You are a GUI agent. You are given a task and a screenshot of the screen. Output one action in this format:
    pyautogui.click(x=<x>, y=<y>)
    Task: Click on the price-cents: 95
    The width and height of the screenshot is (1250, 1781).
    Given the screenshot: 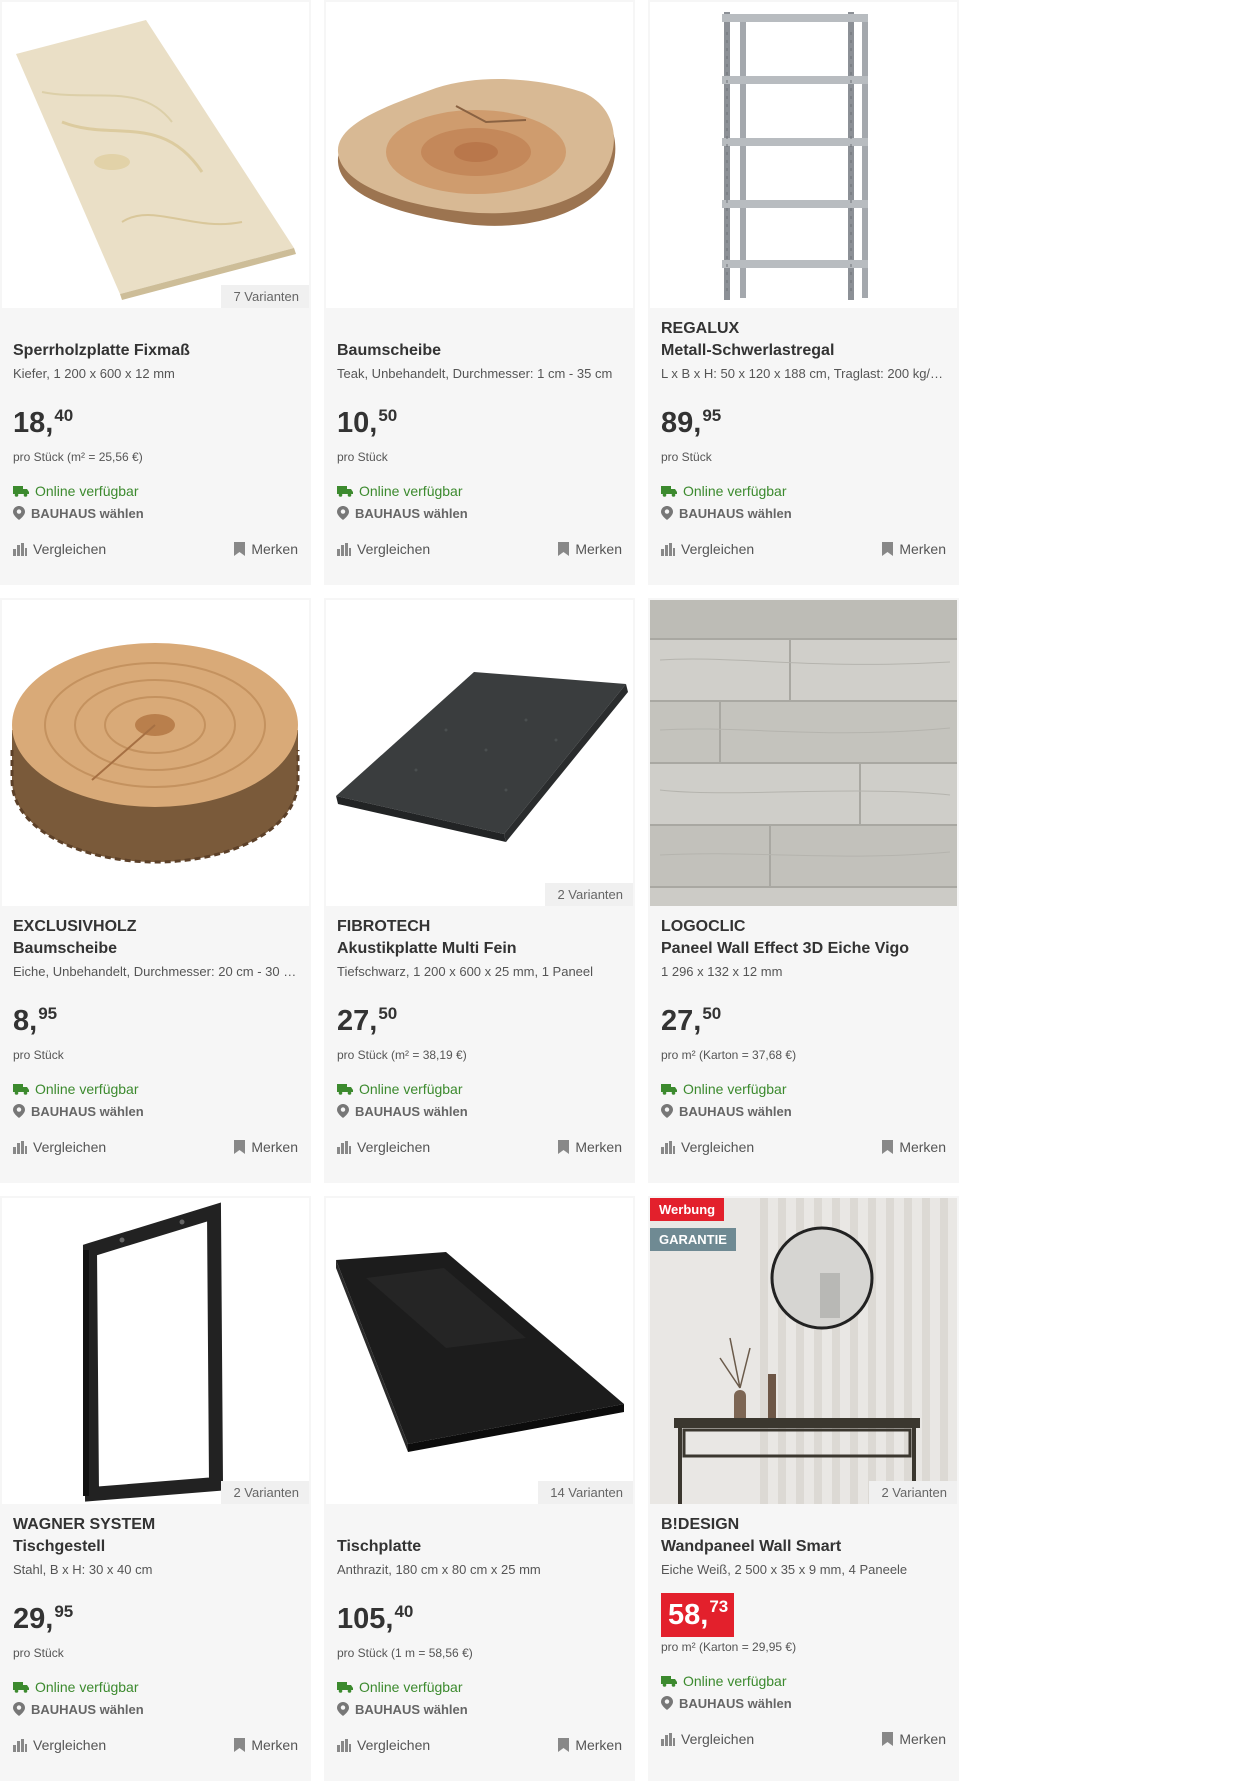 What is the action you would take?
    pyautogui.click(x=48, y=1013)
    